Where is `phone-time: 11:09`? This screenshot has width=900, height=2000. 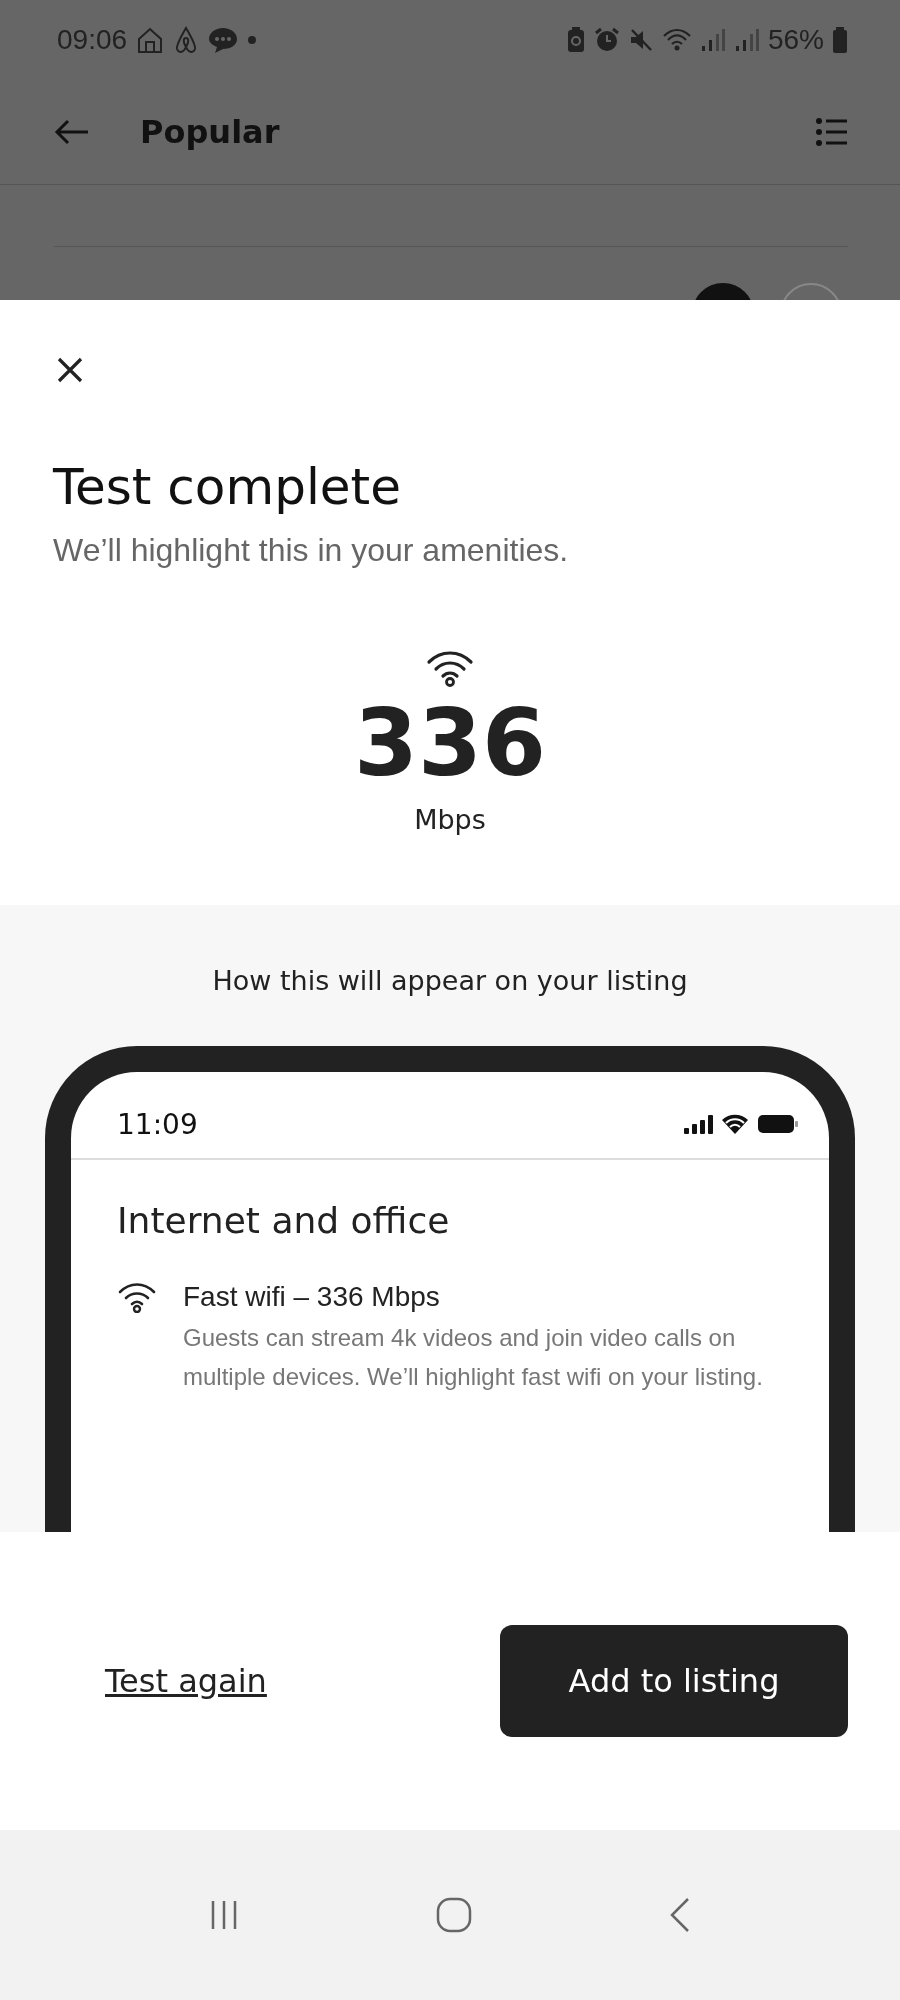 phone-time: 11:09 is located at coordinates (157, 1124).